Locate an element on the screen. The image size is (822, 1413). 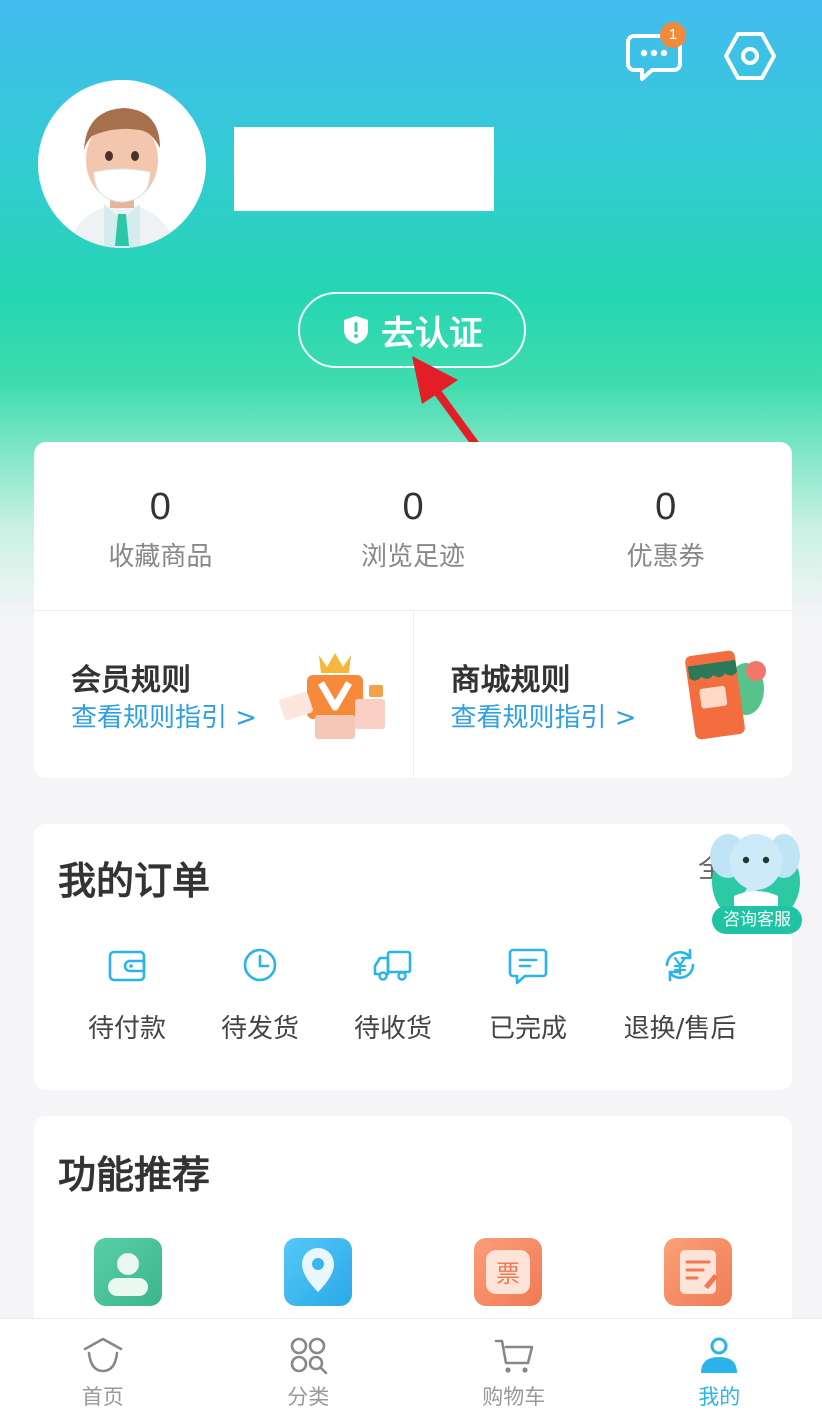
location-pin-icon is located at coordinates (318, 1270).